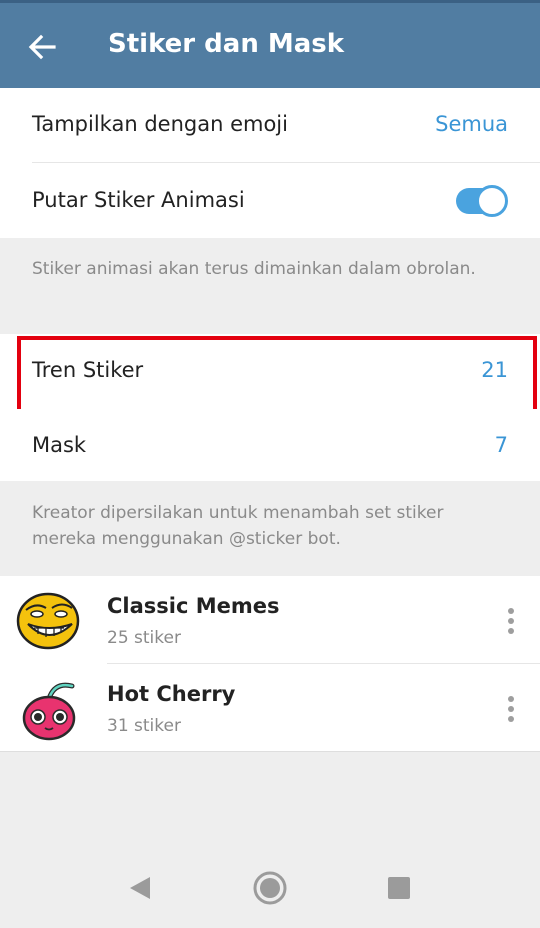 The image size is (540, 928). I want to click on sticker-set-count: 31 stiker, so click(144, 726).